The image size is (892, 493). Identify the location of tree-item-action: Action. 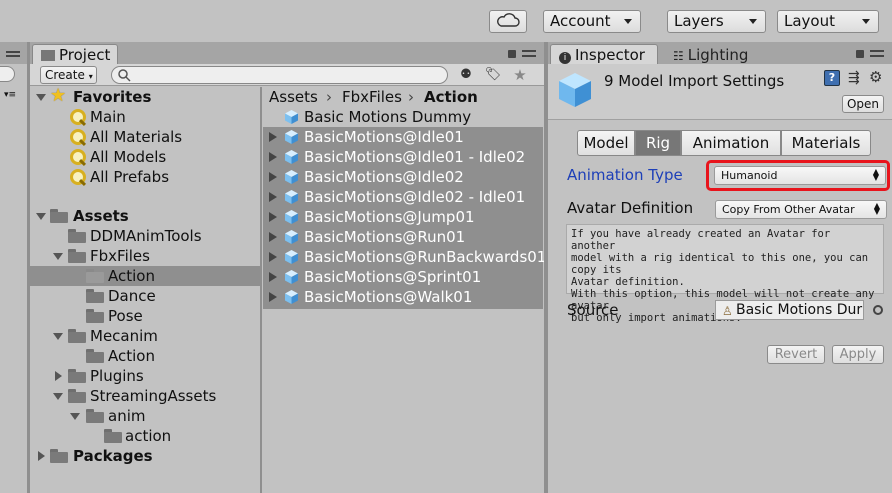
(145, 276).